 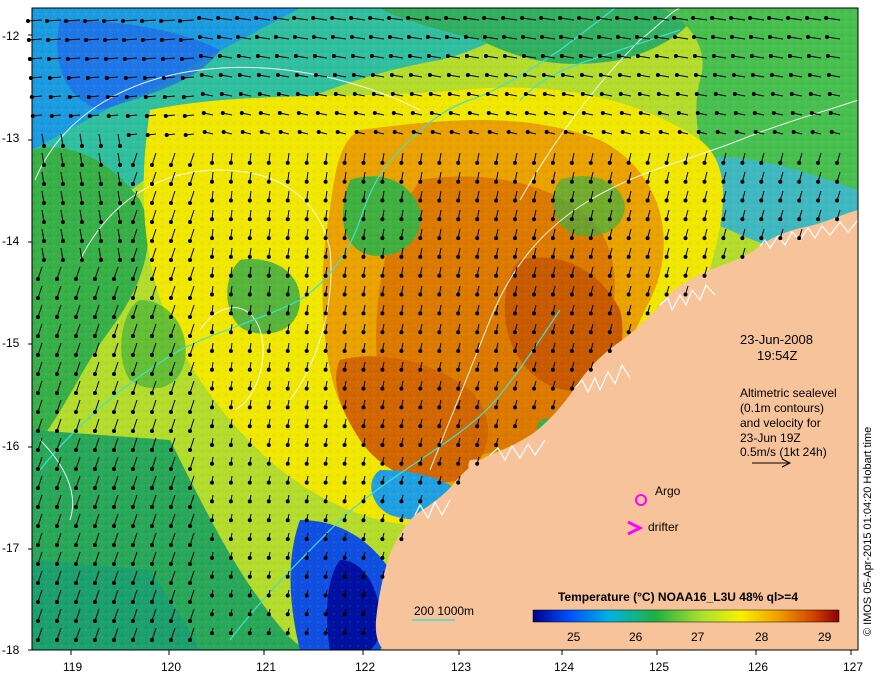 What do you see at coordinates (783, 452) in the screenshot?
I see `velocity-scale-label: 0.5m/s (1kt 24h)` at bounding box center [783, 452].